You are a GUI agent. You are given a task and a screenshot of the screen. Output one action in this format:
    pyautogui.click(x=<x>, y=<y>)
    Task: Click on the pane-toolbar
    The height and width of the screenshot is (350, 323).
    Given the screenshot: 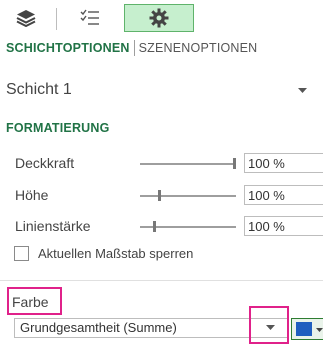 What is the action you would take?
    pyautogui.click(x=161, y=18)
    